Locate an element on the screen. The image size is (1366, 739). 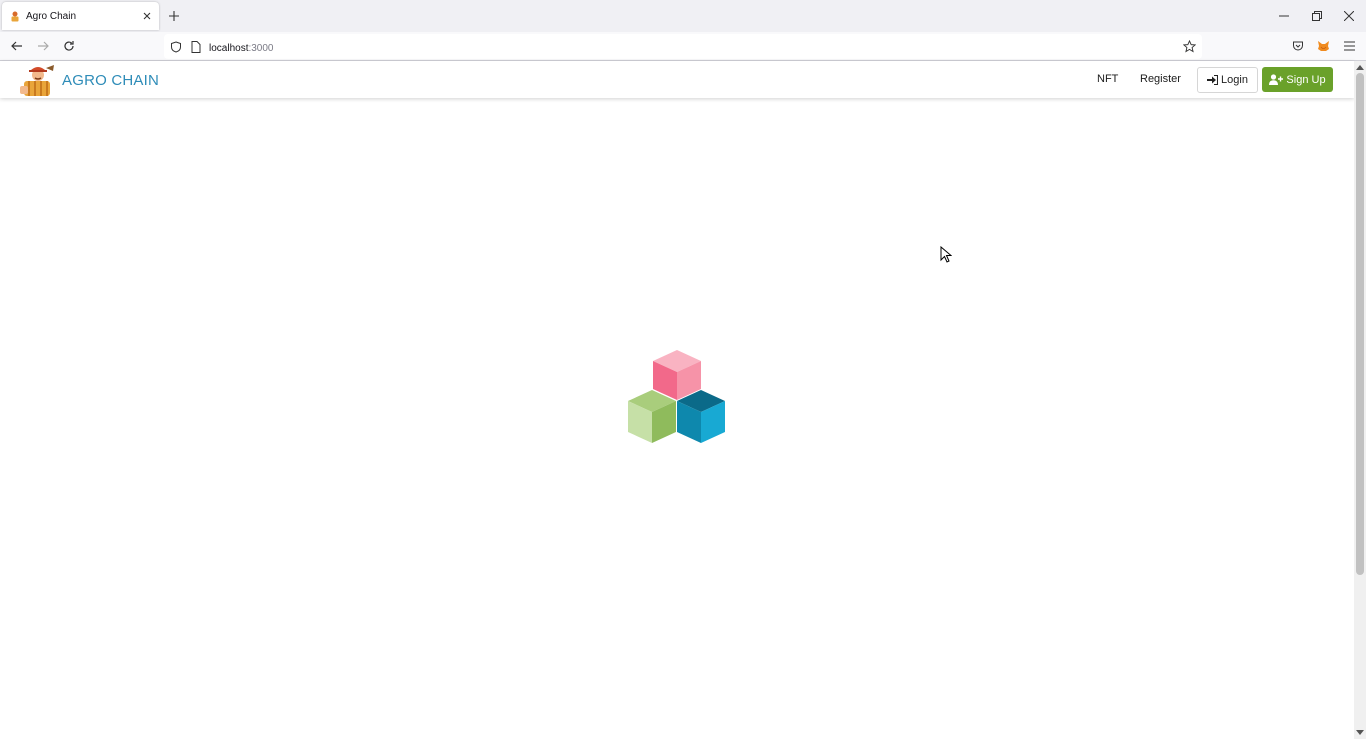
tab-title: Agro Chain is located at coordinates (51, 16).